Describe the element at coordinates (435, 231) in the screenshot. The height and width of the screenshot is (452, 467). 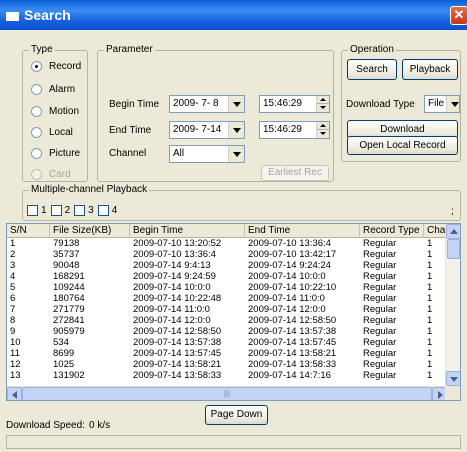
I see `column-header-channel: Chan` at that location.